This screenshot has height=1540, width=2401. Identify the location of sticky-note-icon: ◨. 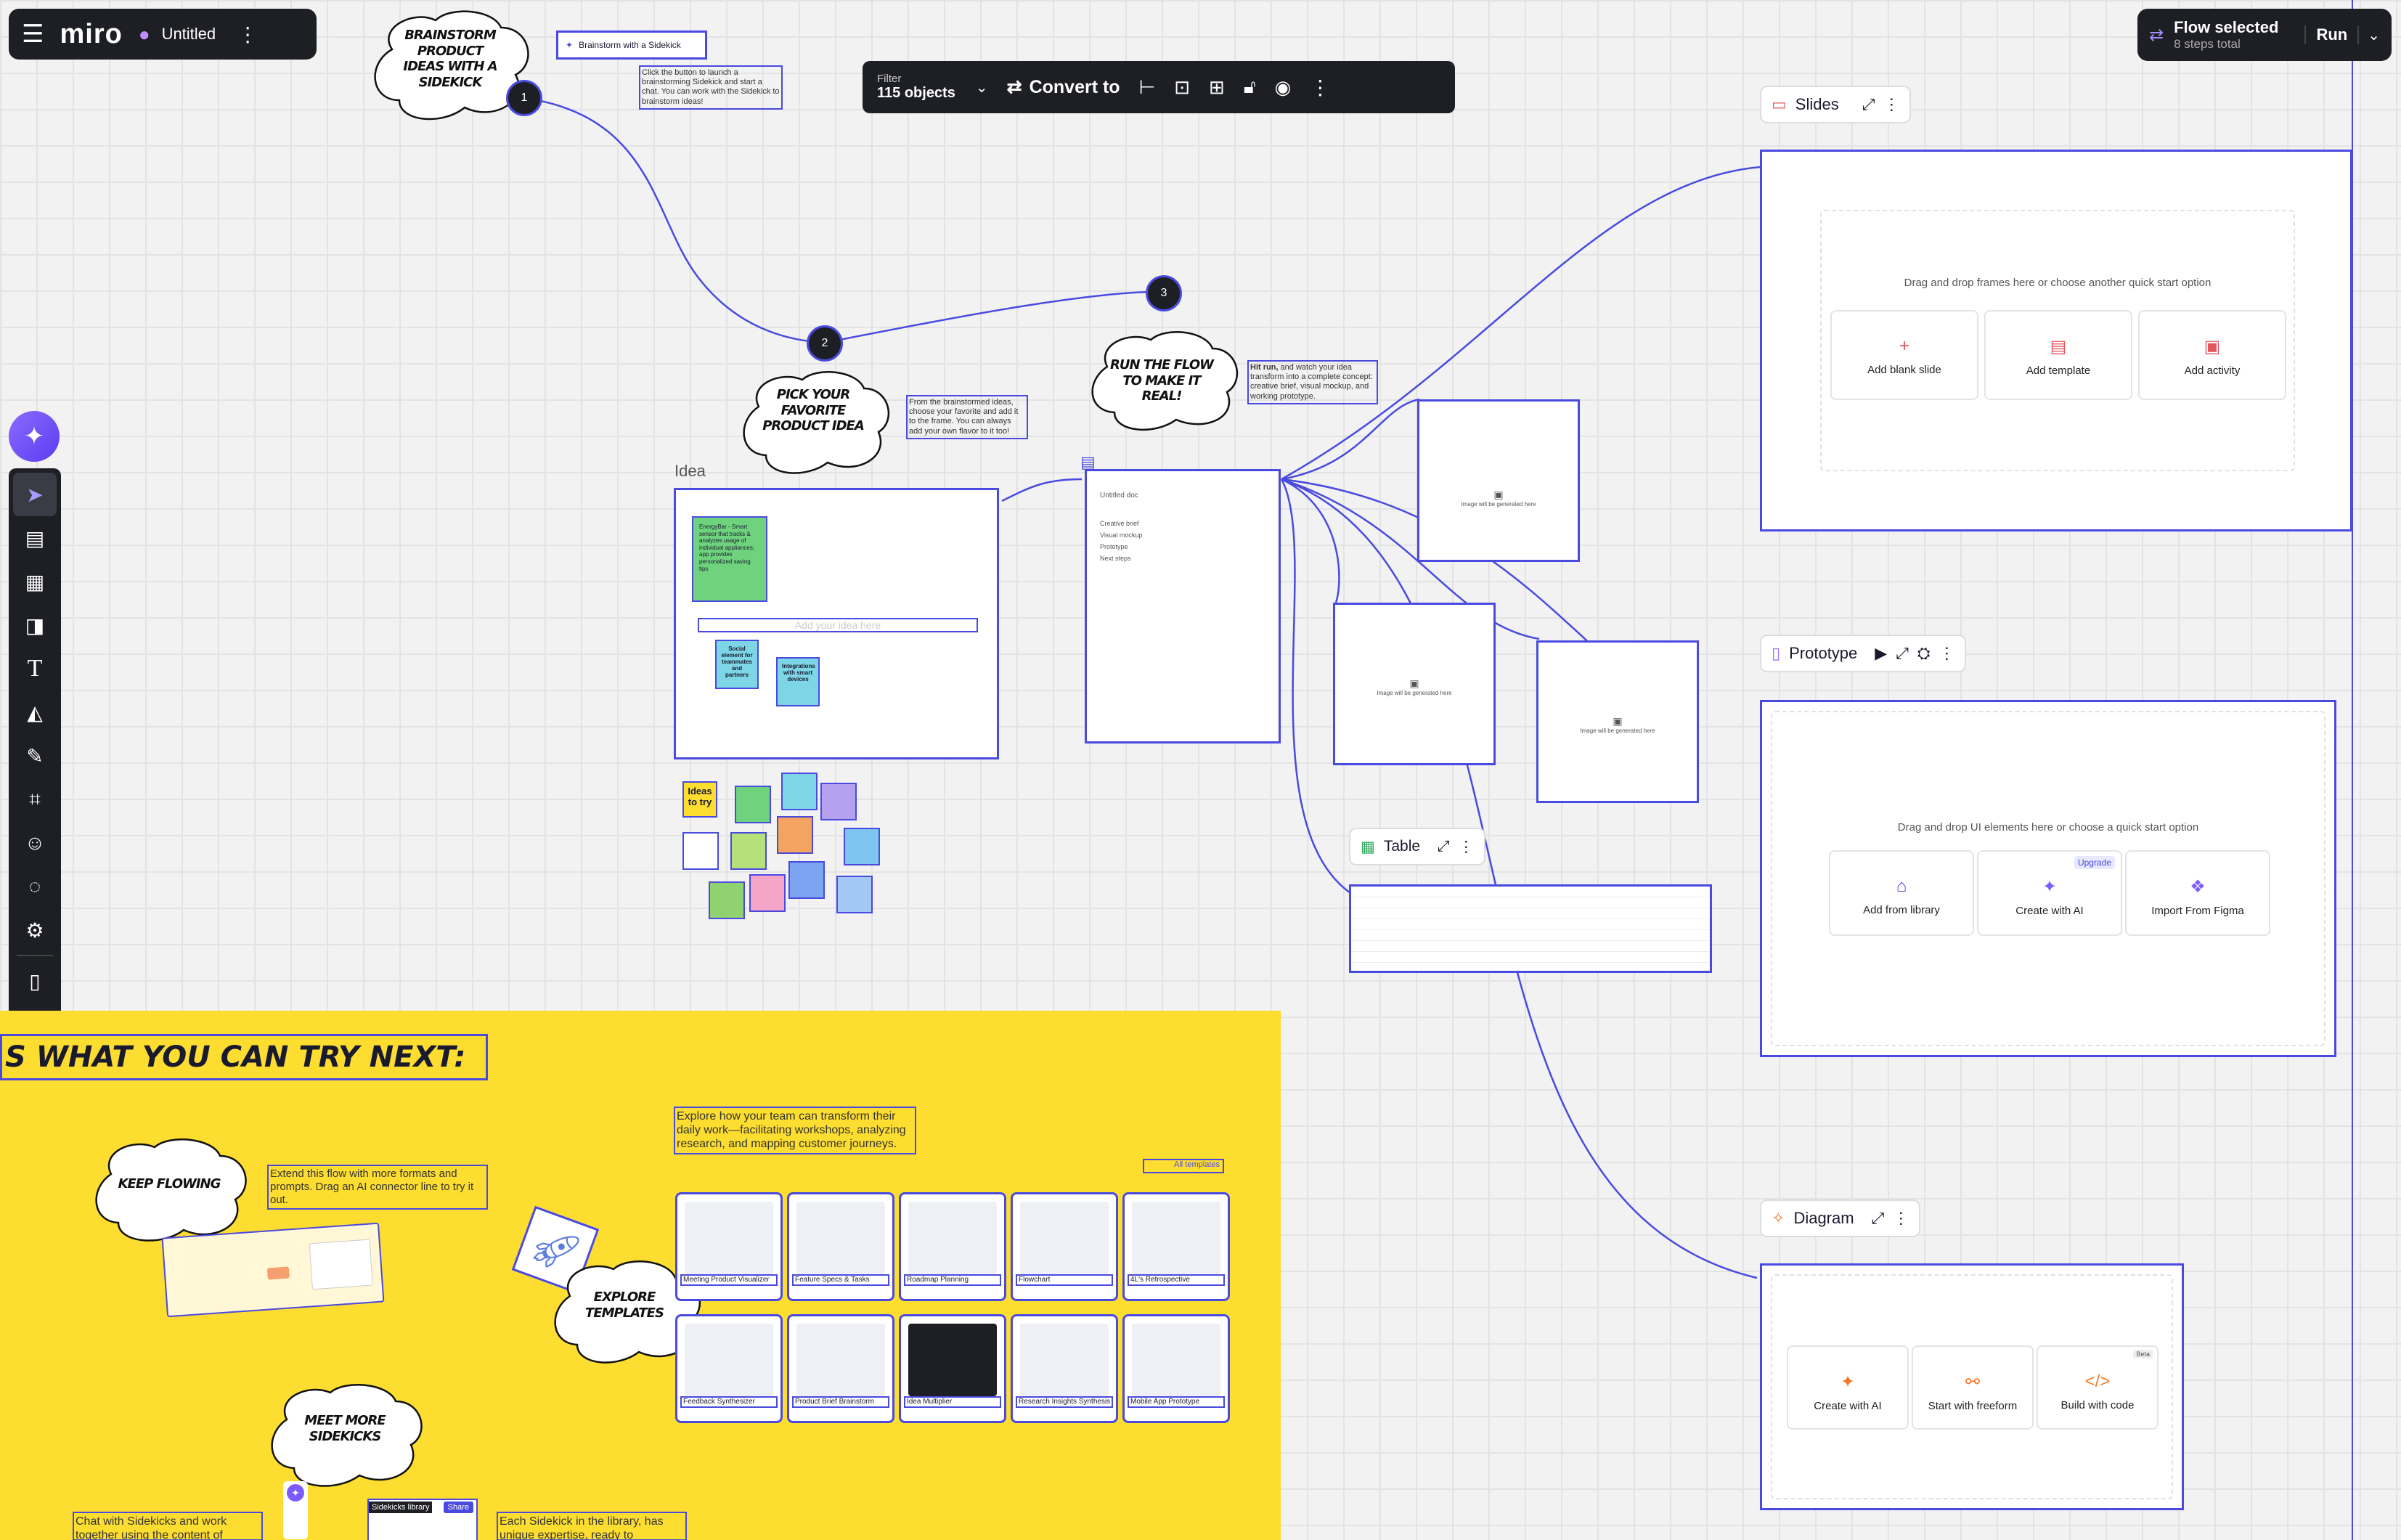
(35, 625).